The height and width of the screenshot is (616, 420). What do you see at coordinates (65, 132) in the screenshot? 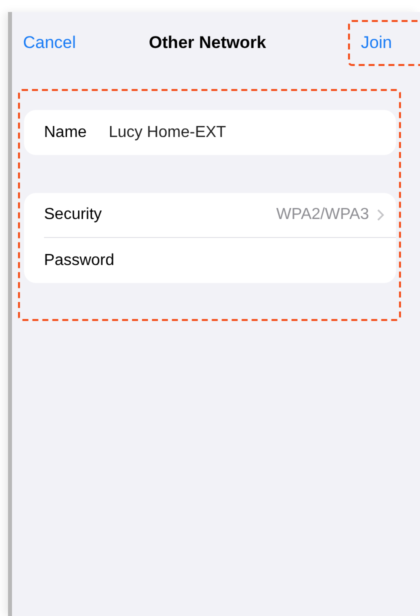
I see `row-label: Name` at bounding box center [65, 132].